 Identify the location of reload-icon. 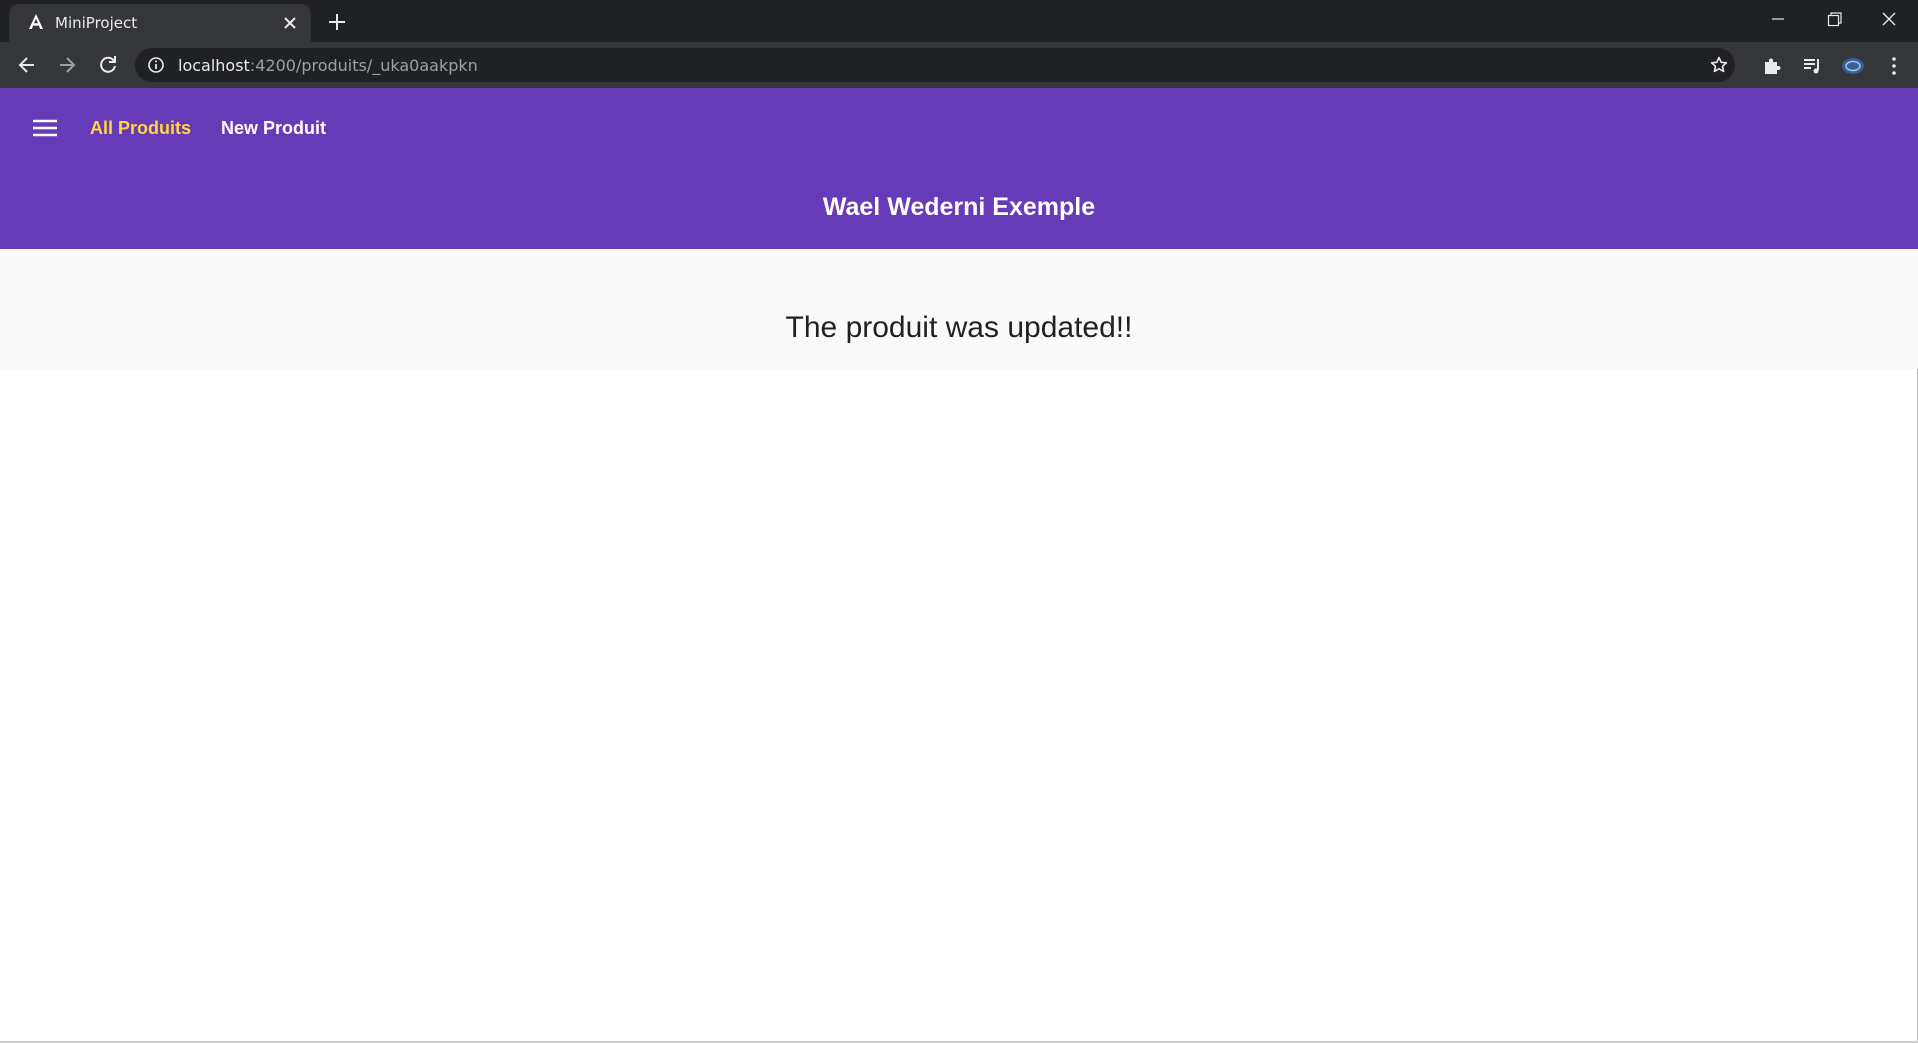
(108, 65).